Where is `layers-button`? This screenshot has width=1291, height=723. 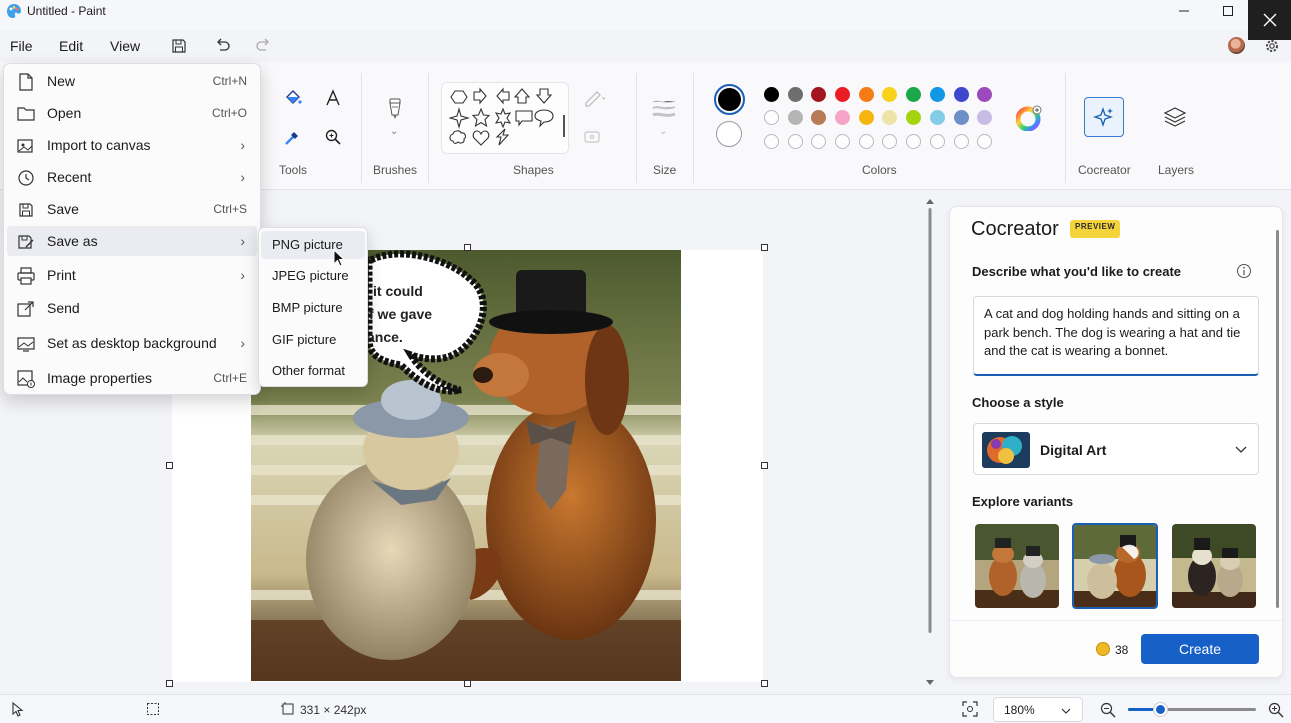
layers-button is located at coordinates (1175, 117).